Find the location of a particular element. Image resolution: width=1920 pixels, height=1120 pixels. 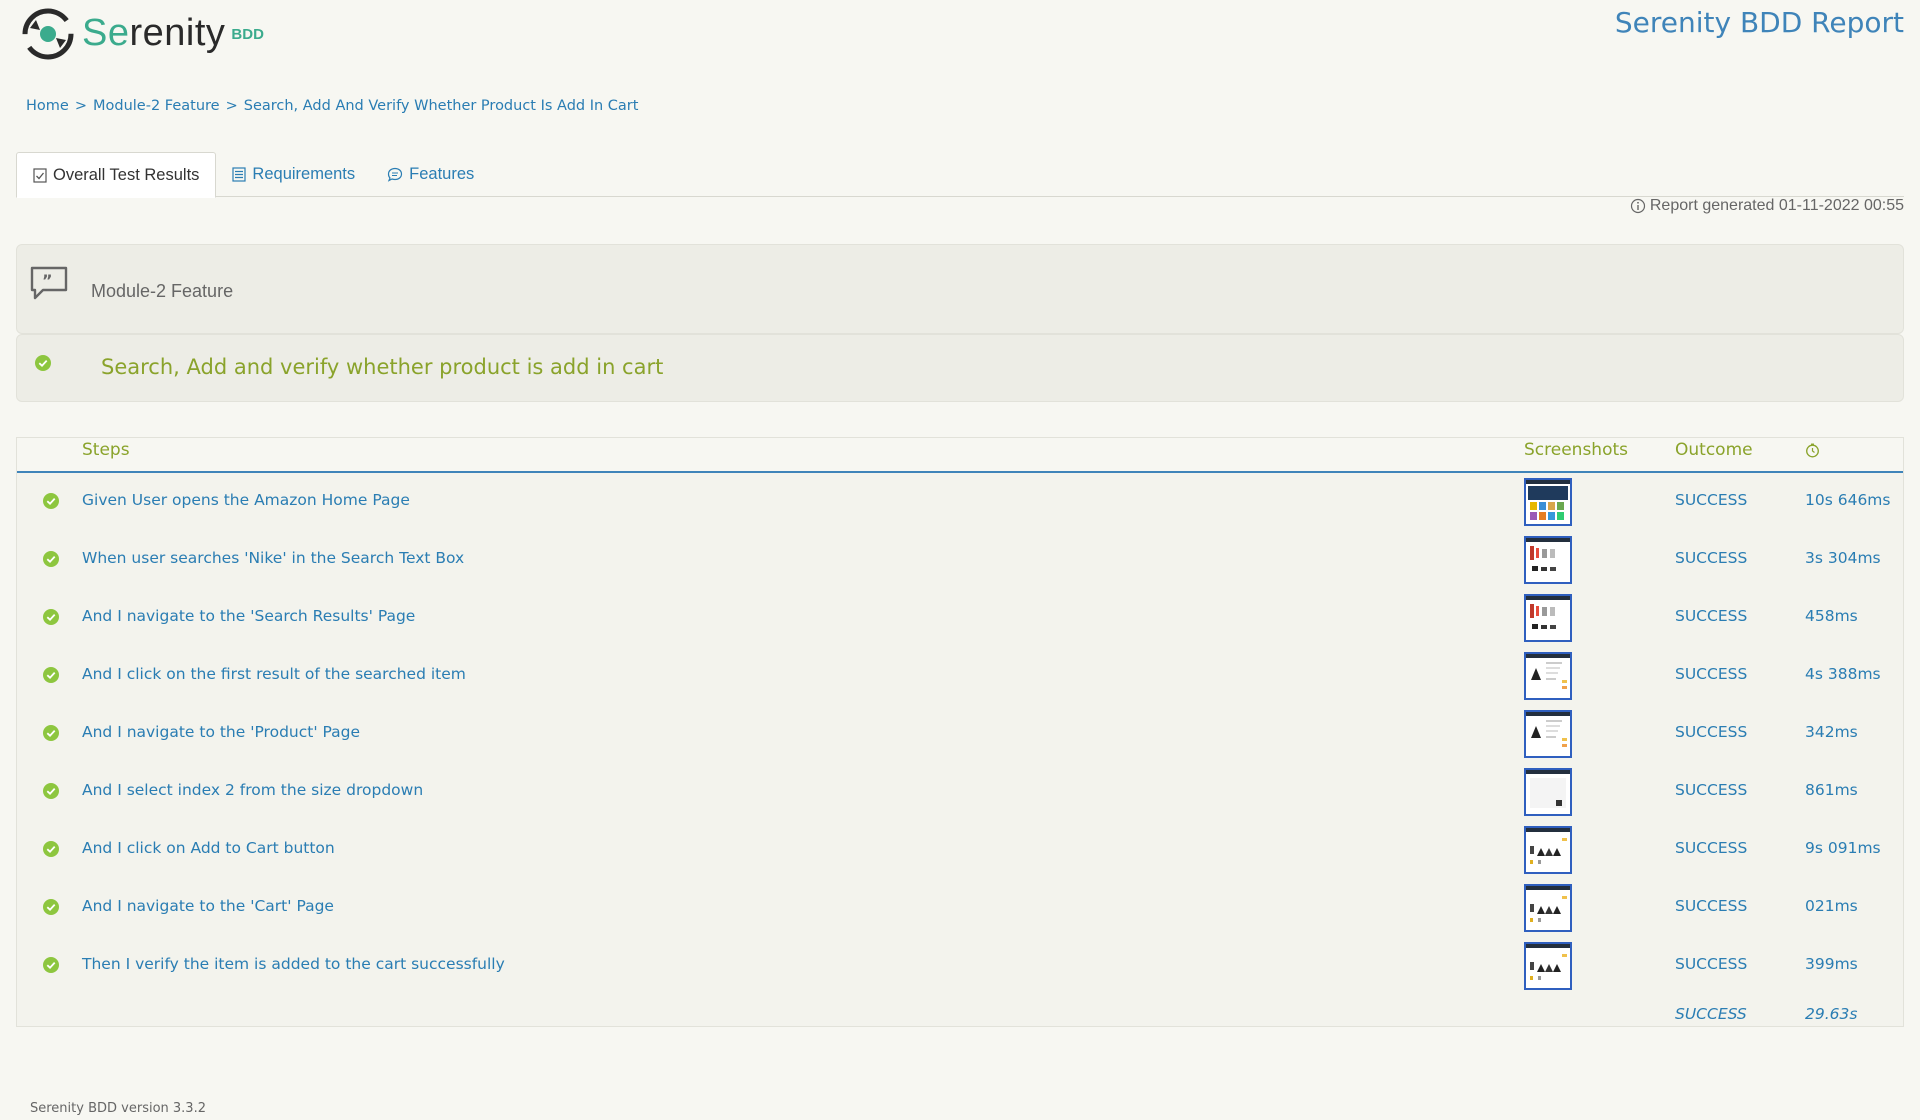

step-description: And I click on Add to Cart button is located at coordinates (208, 848).